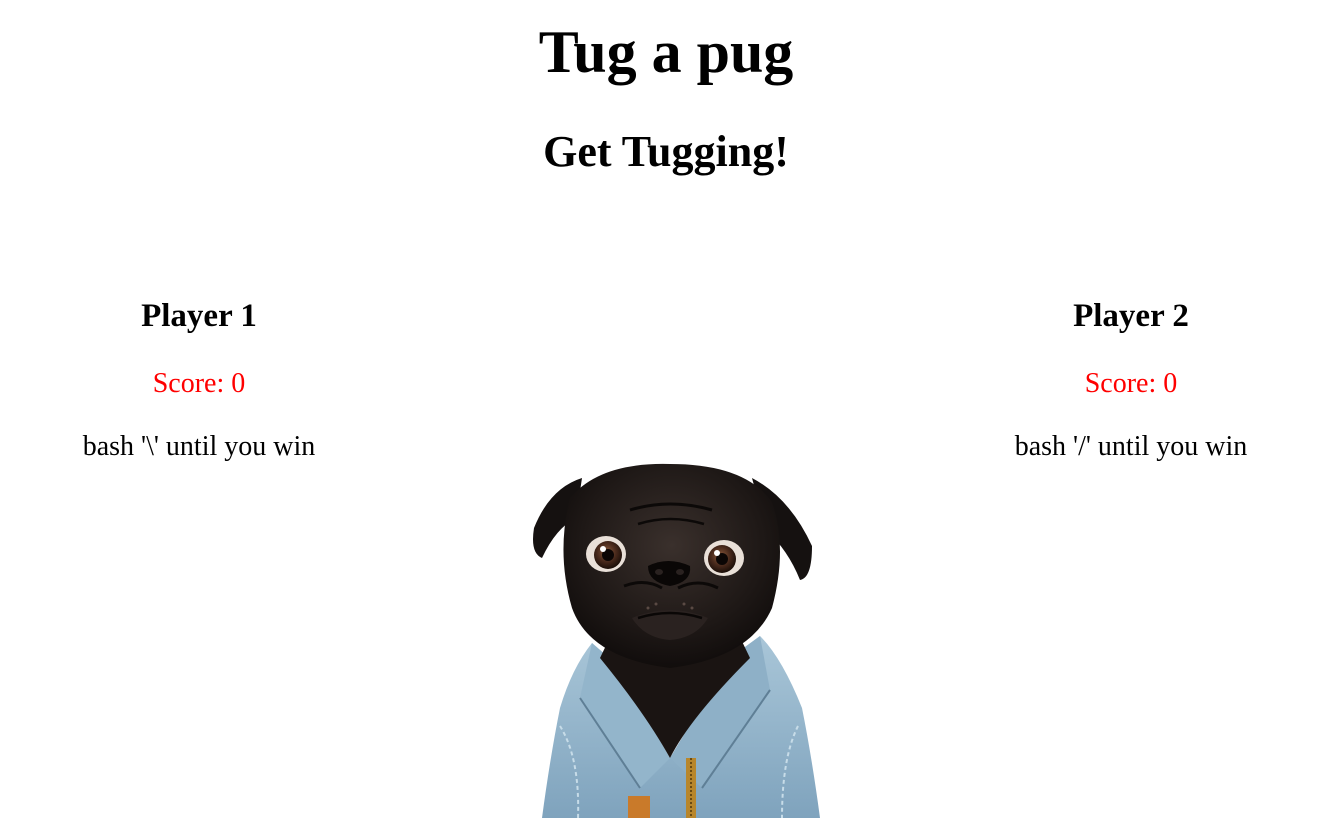  I want to click on player-1-instruction: bash '\' until you win, so click(199, 446).